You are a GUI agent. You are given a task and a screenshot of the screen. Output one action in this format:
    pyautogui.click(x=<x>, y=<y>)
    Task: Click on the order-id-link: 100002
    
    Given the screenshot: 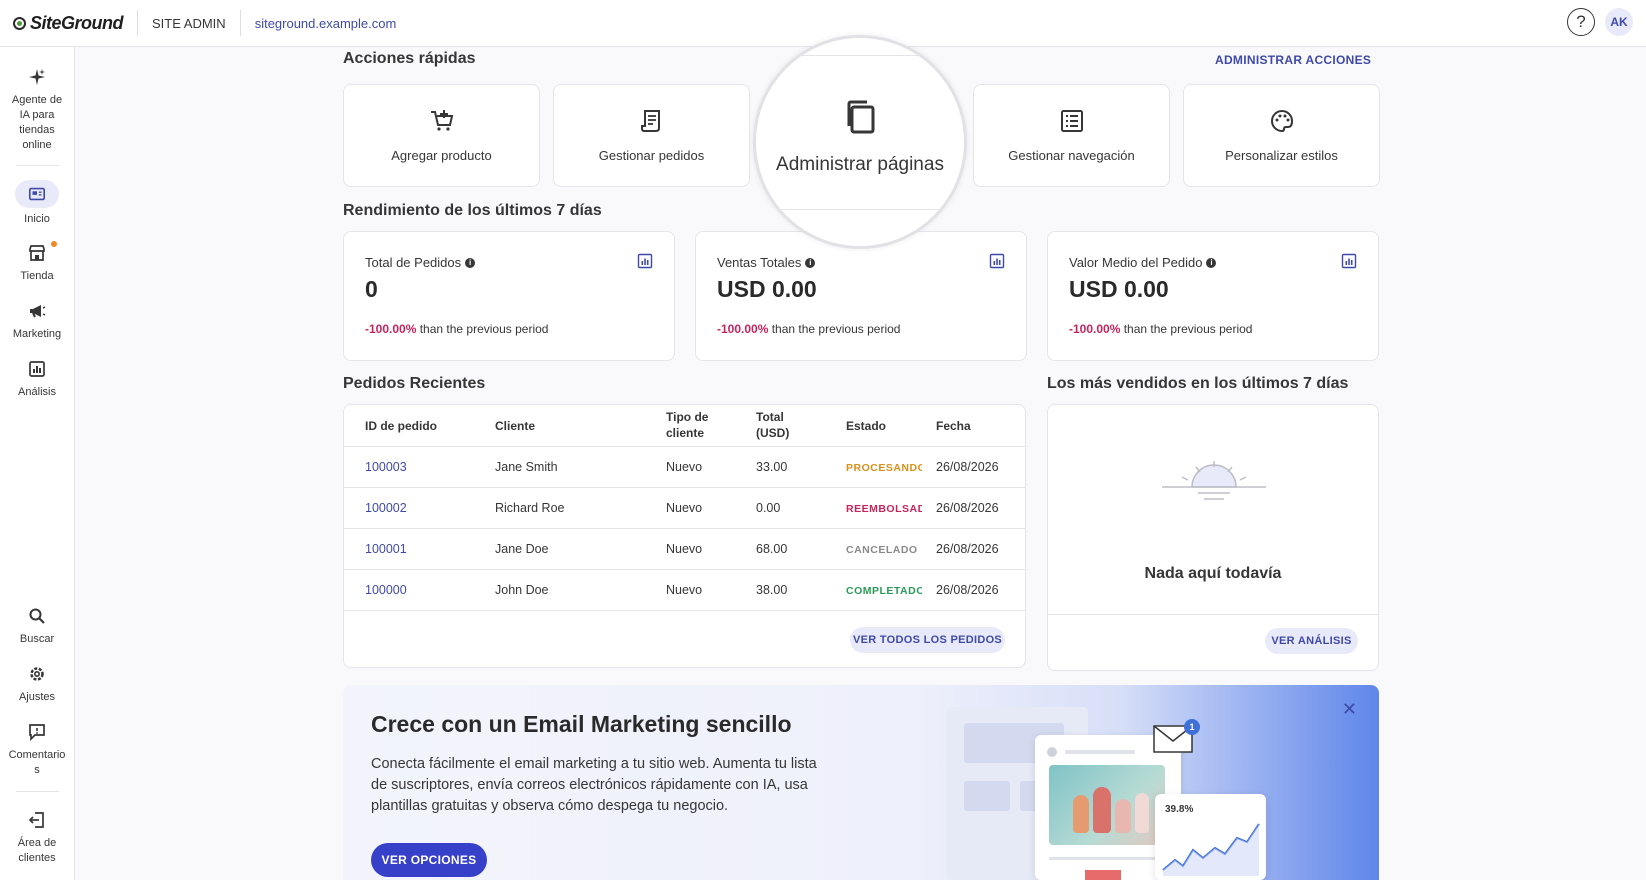 What is the action you would take?
    pyautogui.click(x=386, y=508)
    